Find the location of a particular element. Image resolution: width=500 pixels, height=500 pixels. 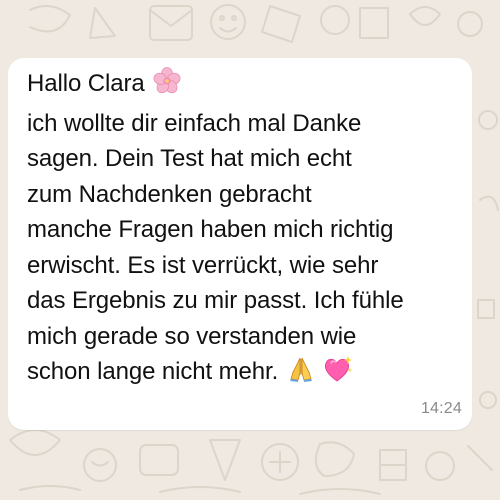

message-line-1: Hallo Clara is located at coordinates (243, 86).